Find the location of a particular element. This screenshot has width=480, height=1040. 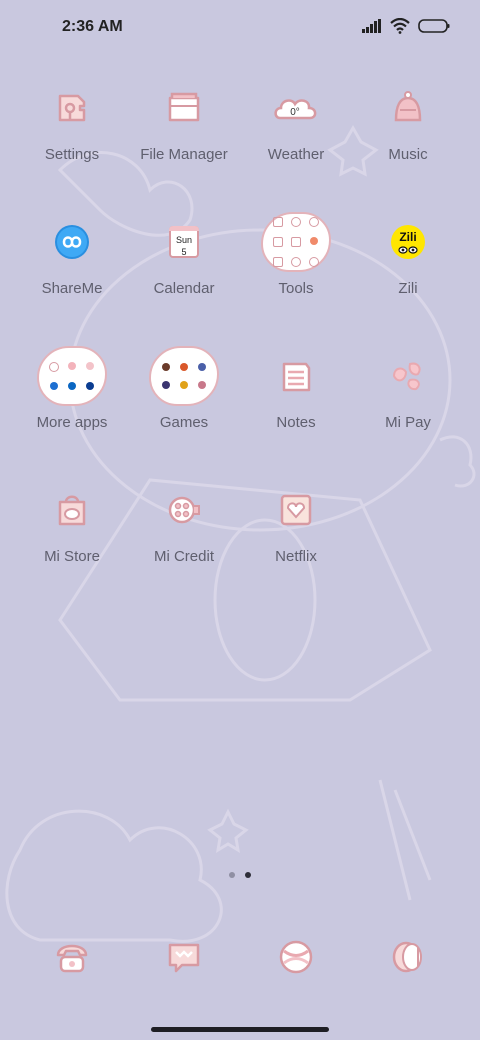

app-label: Settings is located at coordinates (72, 154).